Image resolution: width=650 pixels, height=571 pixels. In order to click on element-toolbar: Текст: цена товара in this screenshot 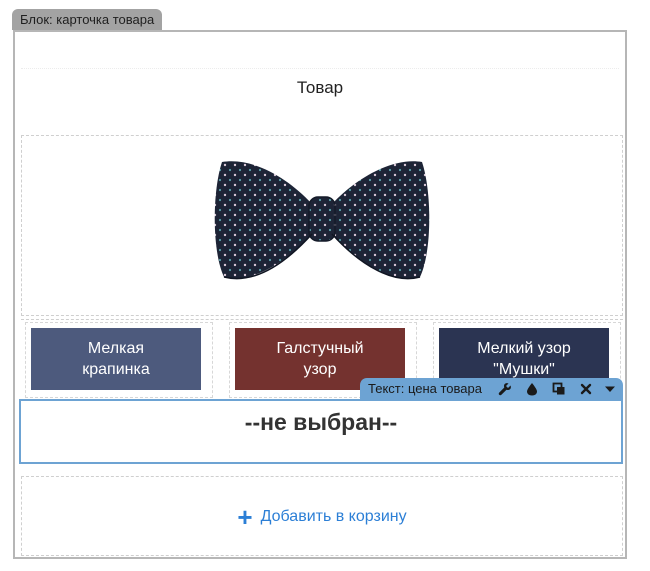, I will do `click(491, 389)`.